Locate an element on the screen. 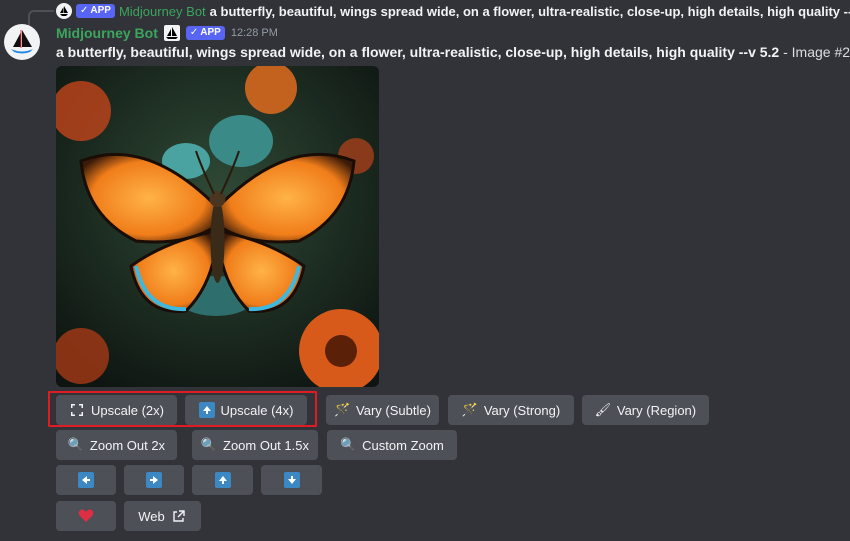 The image size is (850, 541). zoom-out-1-5x-button: 🔍 Zoom Out 1.5x is located at coordinates (255, 445).